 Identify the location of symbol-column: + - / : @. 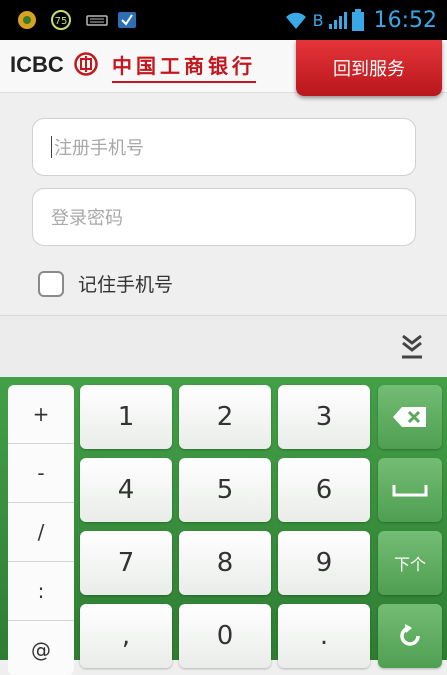
(41, 530).